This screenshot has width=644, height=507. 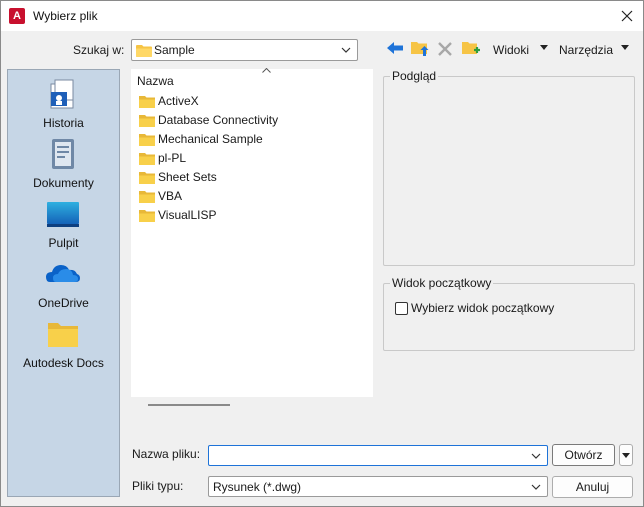 What do you see at coordinates (257, 487) in the screenshot?
I see `filetype-value: Rysunek (*.dwg)` at bounding box center [257, 487].